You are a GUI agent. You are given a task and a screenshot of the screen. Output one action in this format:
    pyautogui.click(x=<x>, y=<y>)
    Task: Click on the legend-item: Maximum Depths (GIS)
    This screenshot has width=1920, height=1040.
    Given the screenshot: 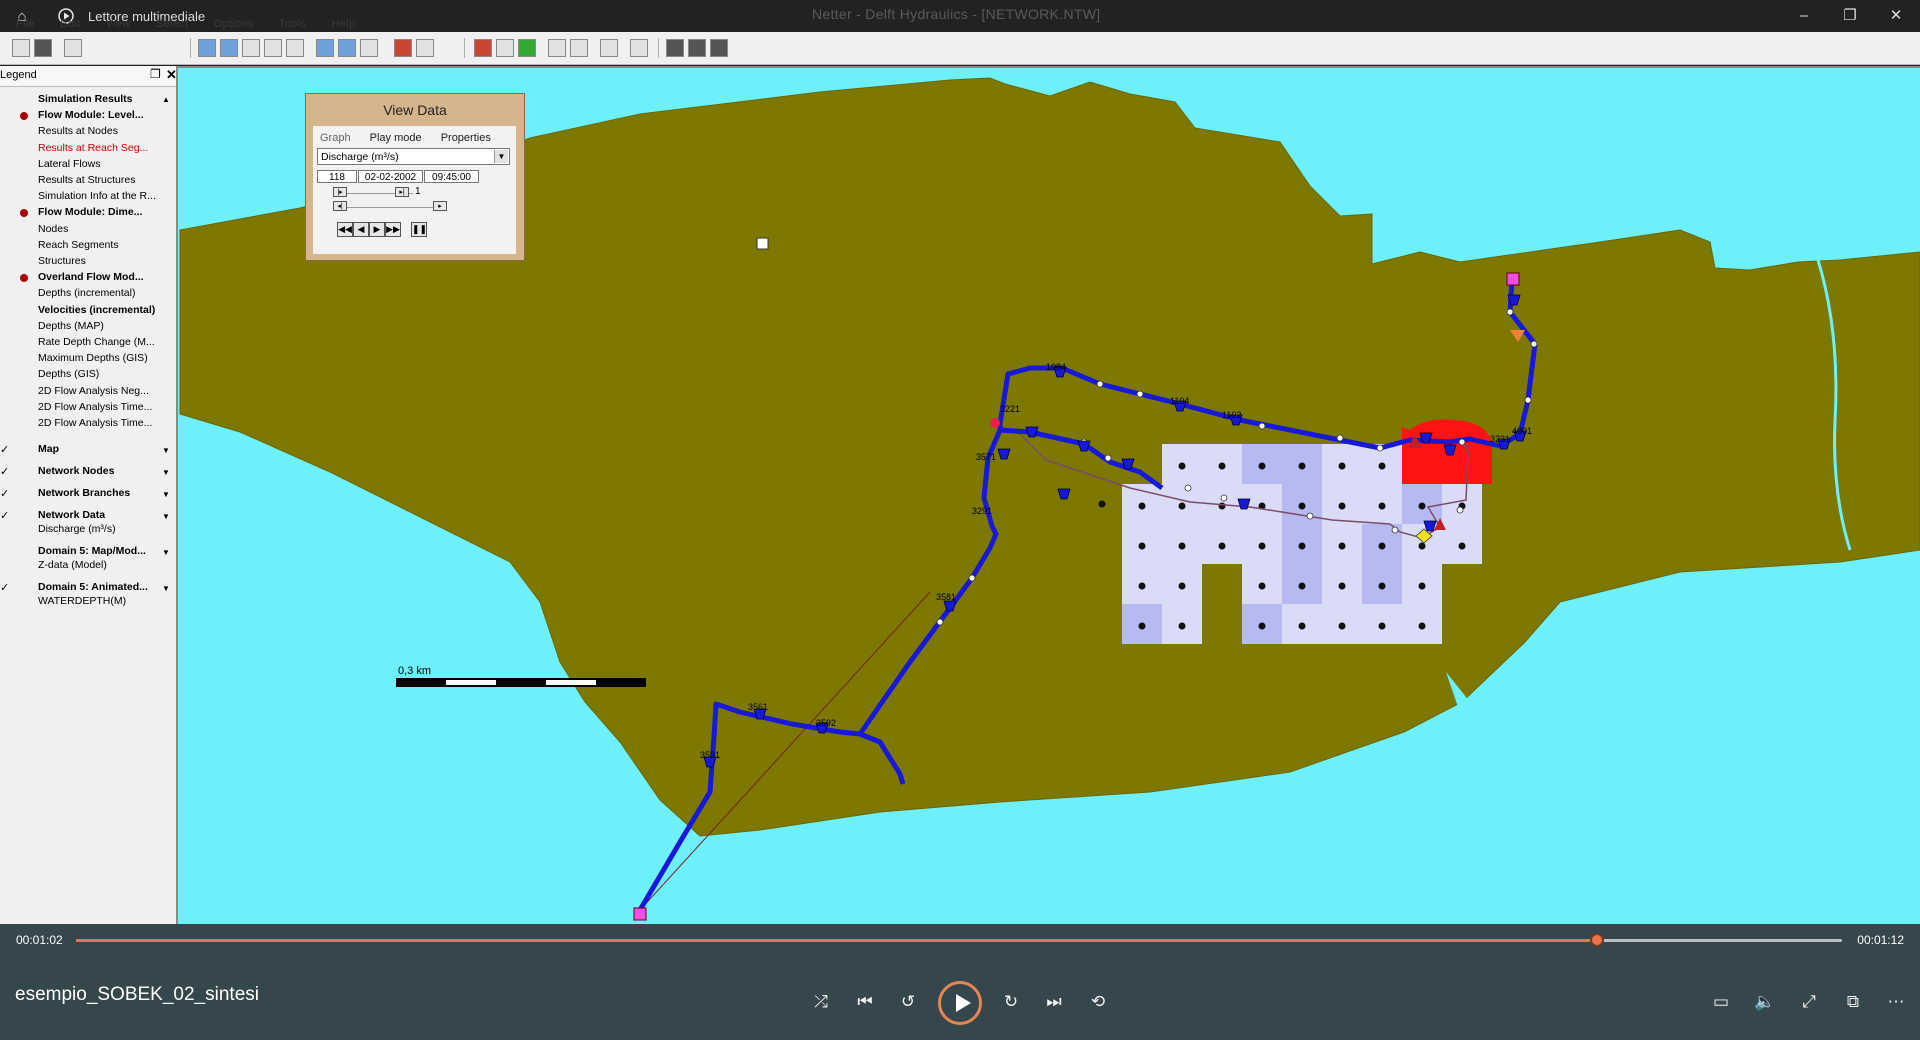 What is the action you would take?
    pyautogui.click(x=93, y=358)
    